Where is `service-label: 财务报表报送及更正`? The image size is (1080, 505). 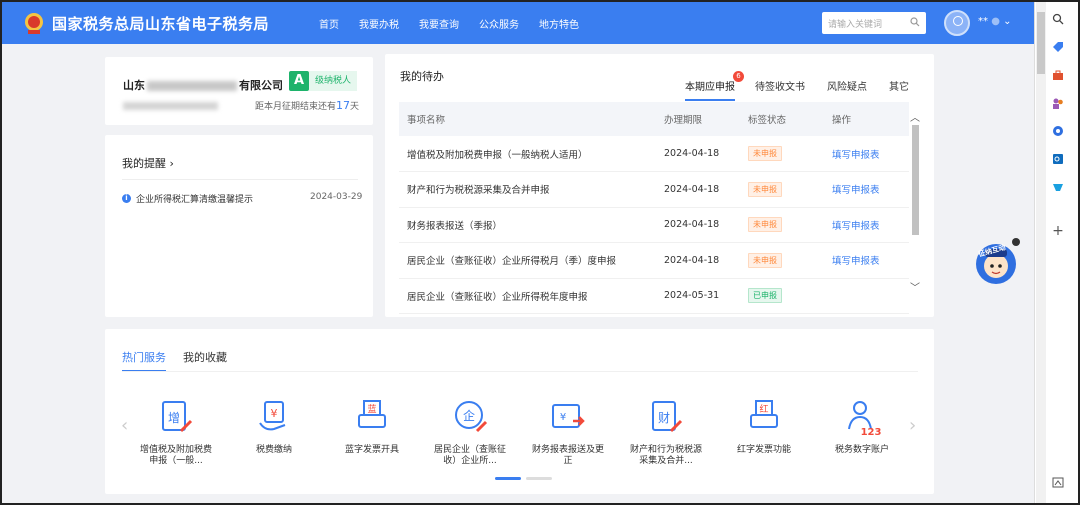 service-label: 财务报表报送及更正 is located at coordinates (567, 455).